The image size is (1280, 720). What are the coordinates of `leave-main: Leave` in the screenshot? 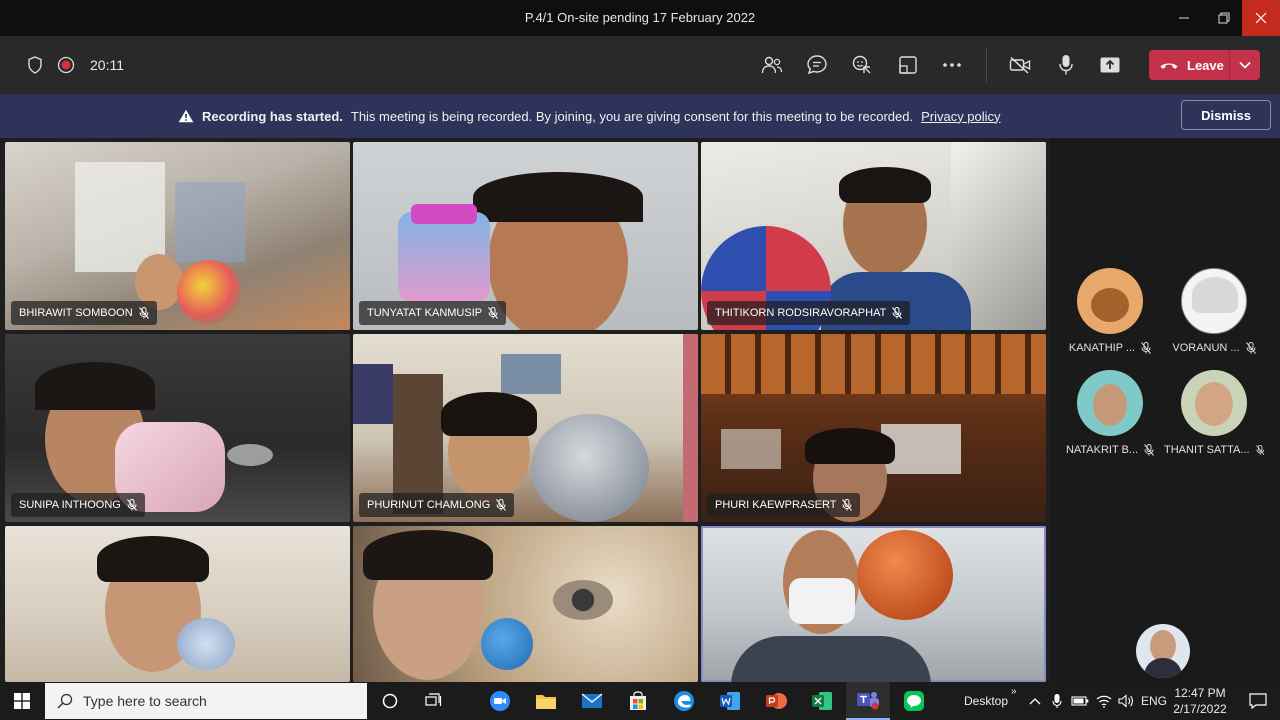 It's located at (1189, 65).